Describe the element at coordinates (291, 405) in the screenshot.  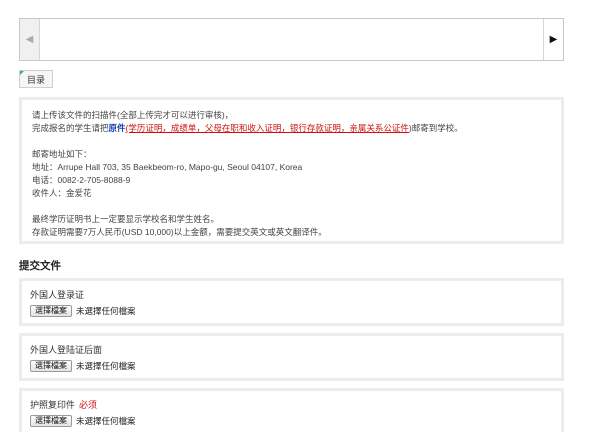
I see `upload-title: 护照复印件 必须` at that location.